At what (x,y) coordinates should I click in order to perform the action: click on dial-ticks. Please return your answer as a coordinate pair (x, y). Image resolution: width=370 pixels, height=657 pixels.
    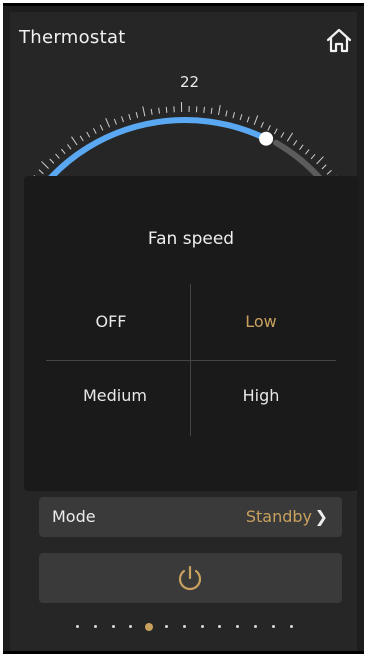
    Looking at the image, I should click on (185, 141).